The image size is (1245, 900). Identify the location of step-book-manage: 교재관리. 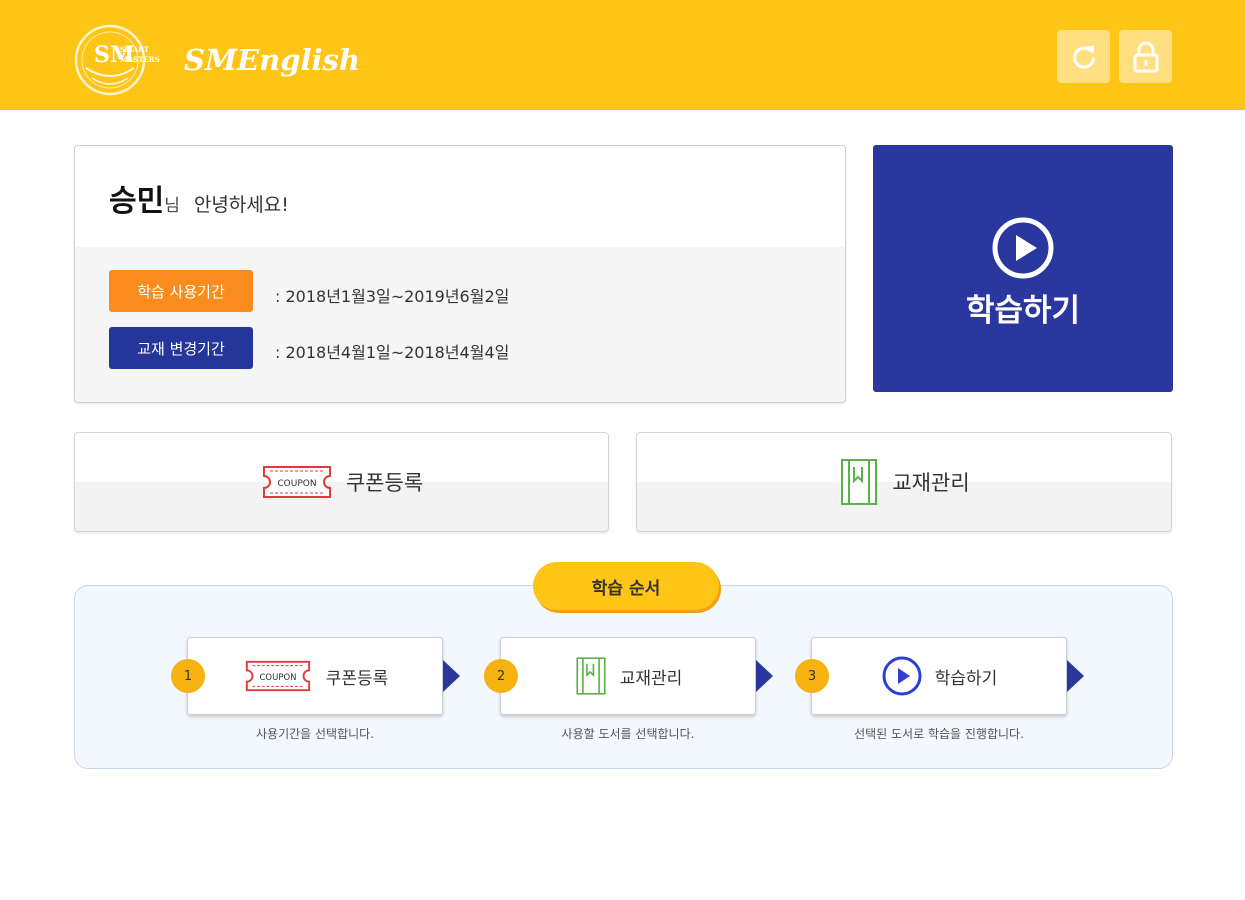
(628, 676).